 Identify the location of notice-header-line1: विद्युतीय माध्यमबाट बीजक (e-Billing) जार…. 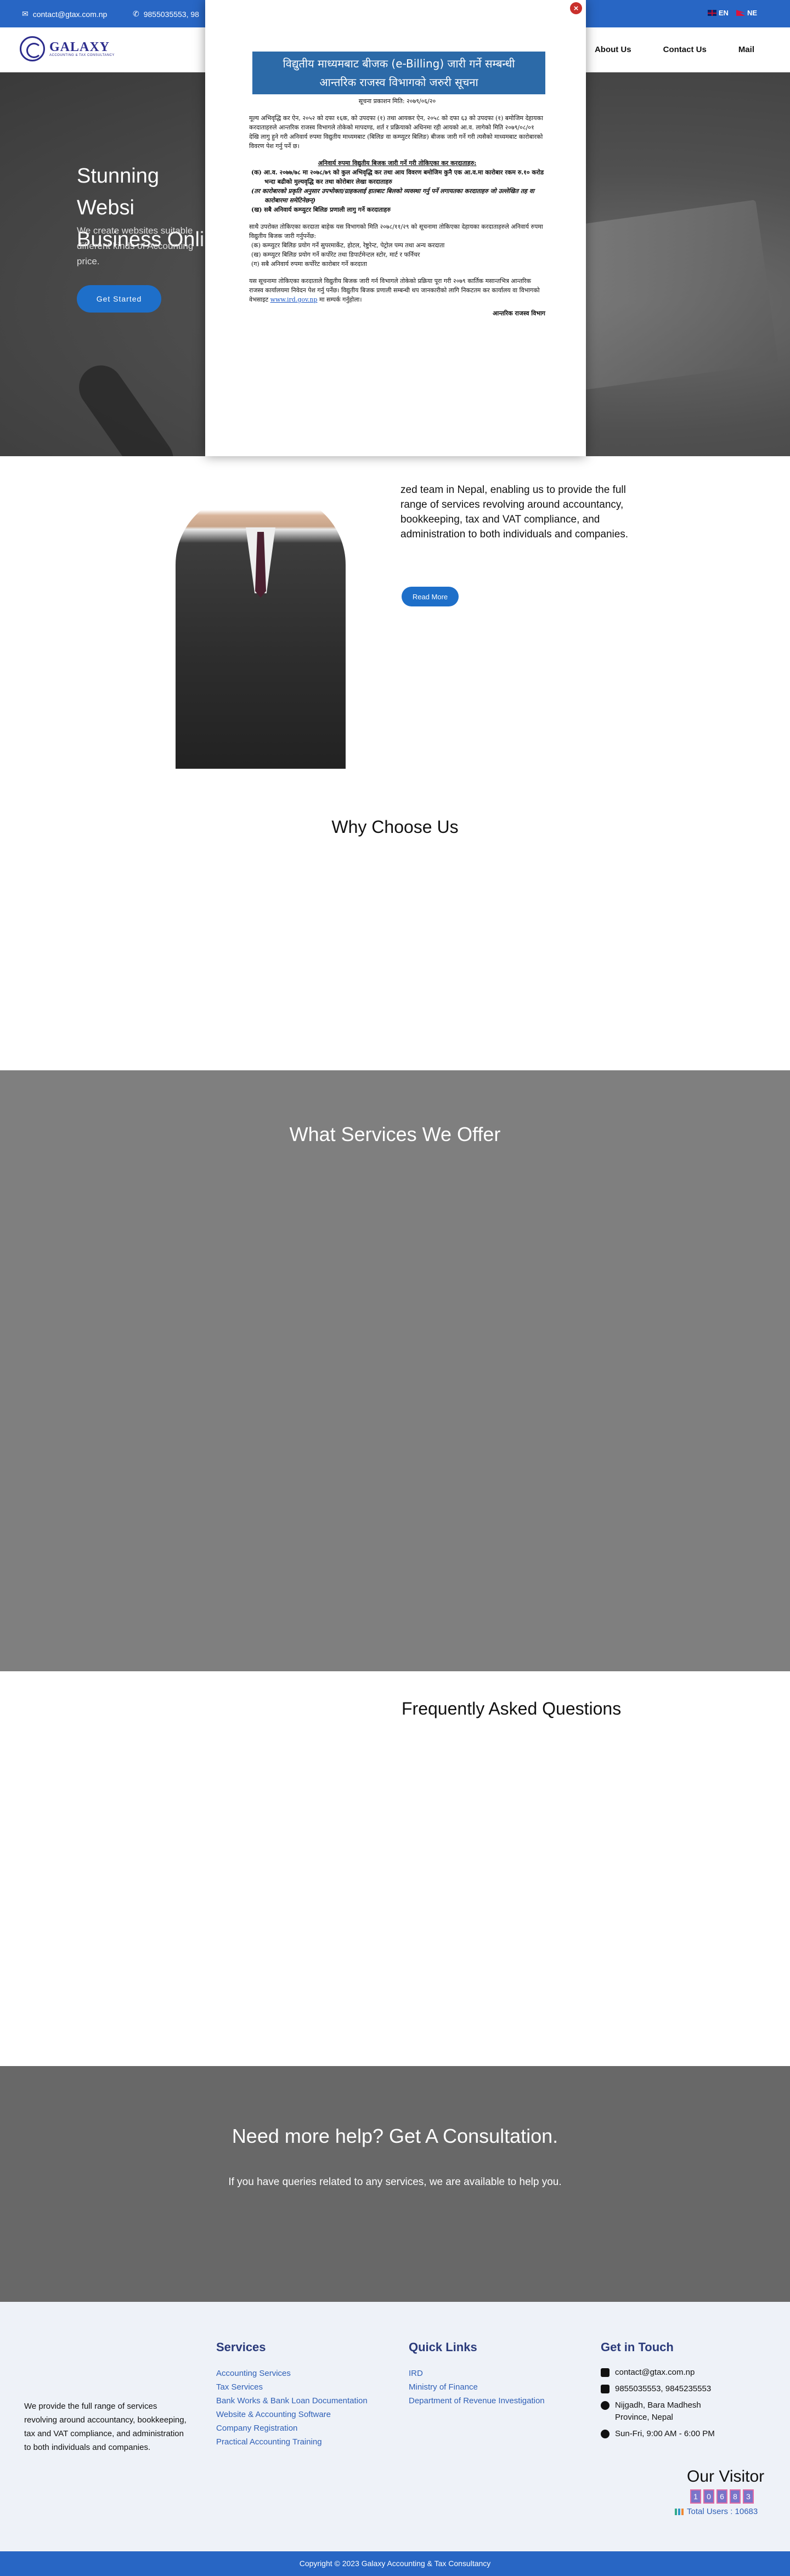
(399, 64).